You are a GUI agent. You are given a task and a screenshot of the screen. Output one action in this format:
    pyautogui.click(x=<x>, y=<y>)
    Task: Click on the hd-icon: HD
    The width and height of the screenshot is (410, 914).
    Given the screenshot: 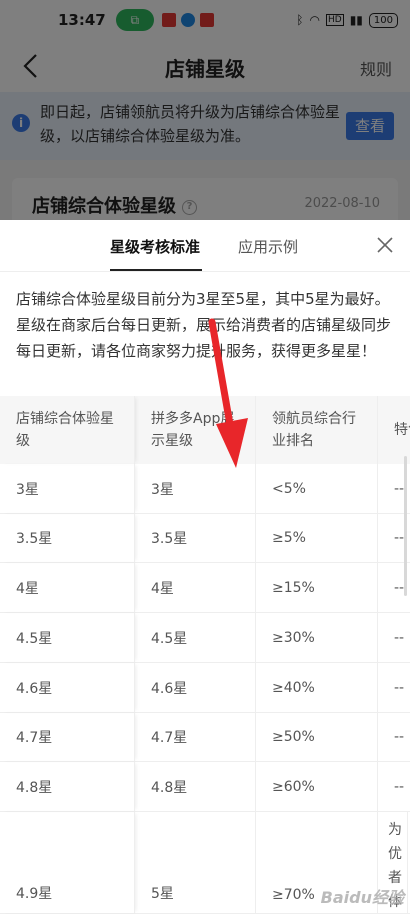 What is the action you would take?
    pyautogui.click(x=334, y=20)
    